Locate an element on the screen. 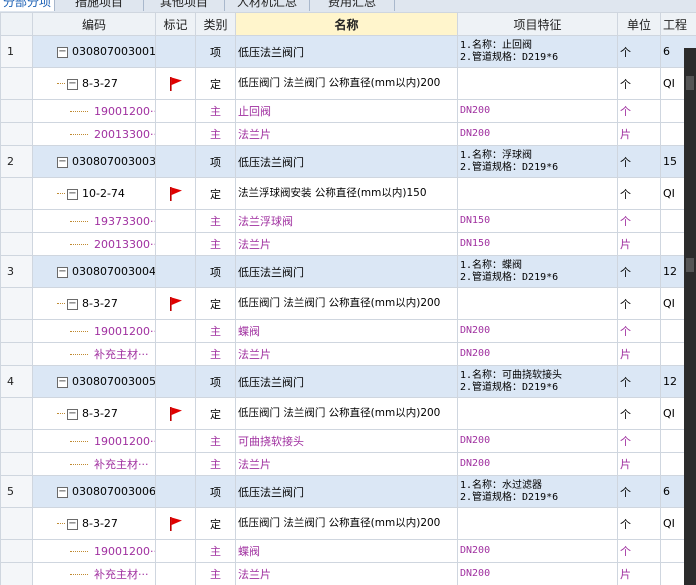  material-row: 19373300··· 主法兰浮球阀 DN150 个 is located at coordinates (348, 221).